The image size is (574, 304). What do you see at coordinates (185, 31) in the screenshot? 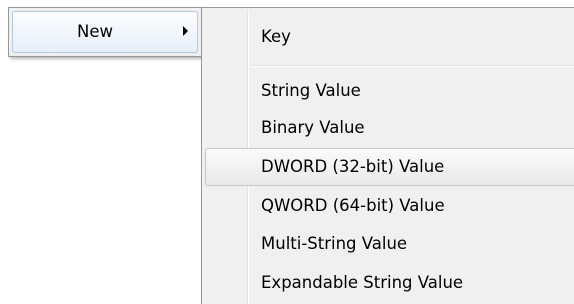
I see `submenu-arrow-icon` at bounding box center [185, 31].